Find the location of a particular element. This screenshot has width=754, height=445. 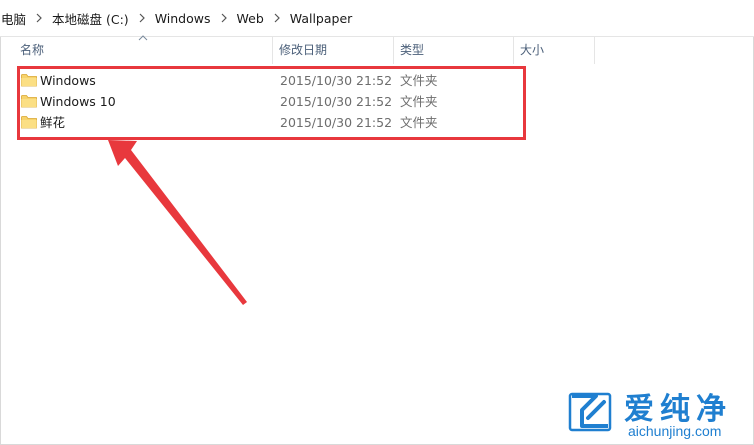

breadcrumb-item-wallpaper: Wallpaper is located at coordinates (321, 18).